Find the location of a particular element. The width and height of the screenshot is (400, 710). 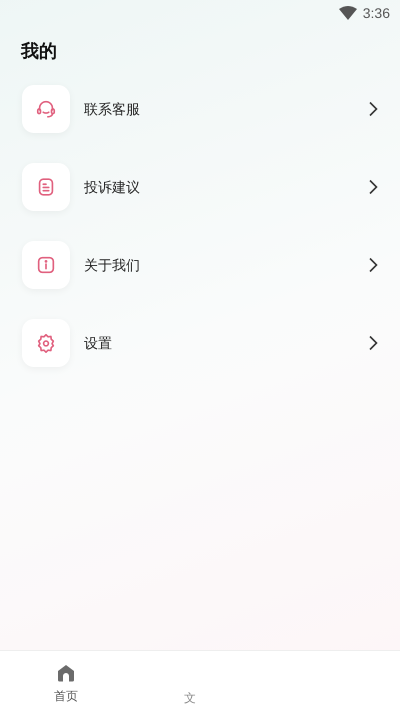

menu-label: 投诉建议 is located at coordinates (112, 187).